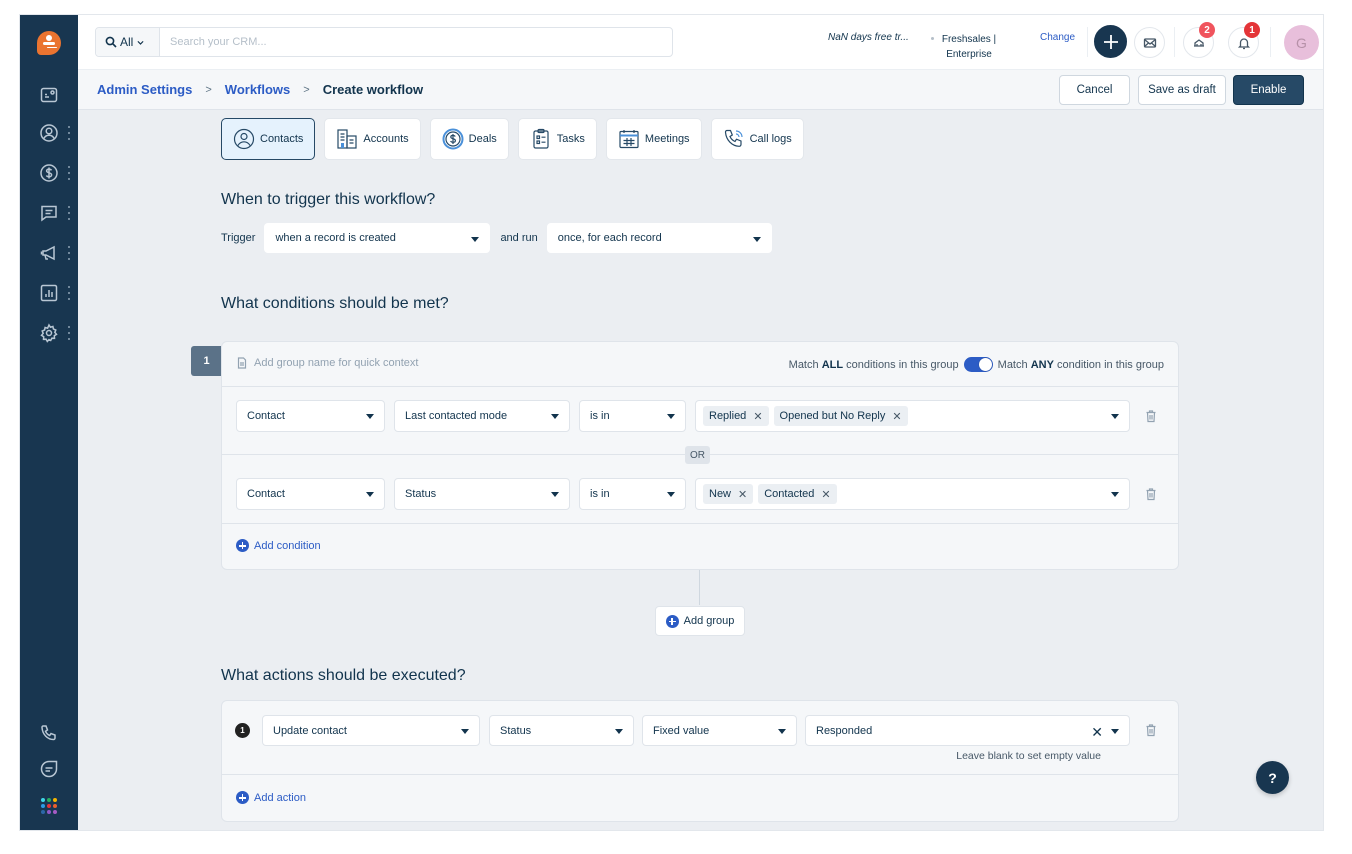 The image size is (1352, 854). I want to click on email-button, so click(1149, 42).